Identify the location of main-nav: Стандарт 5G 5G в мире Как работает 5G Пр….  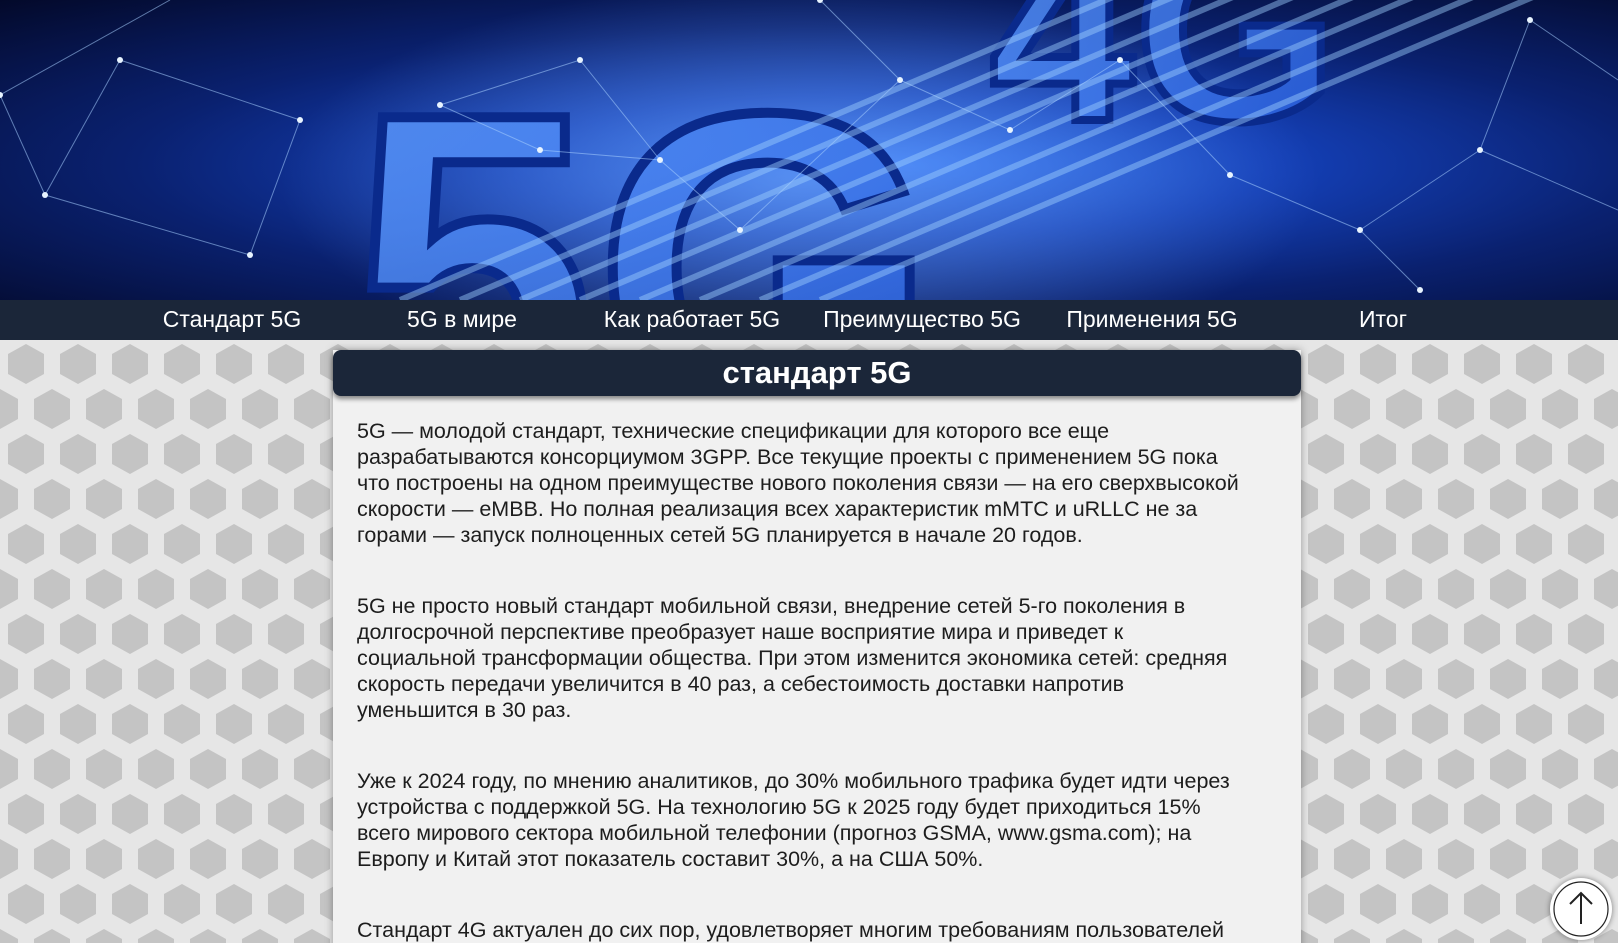
(809, 320).